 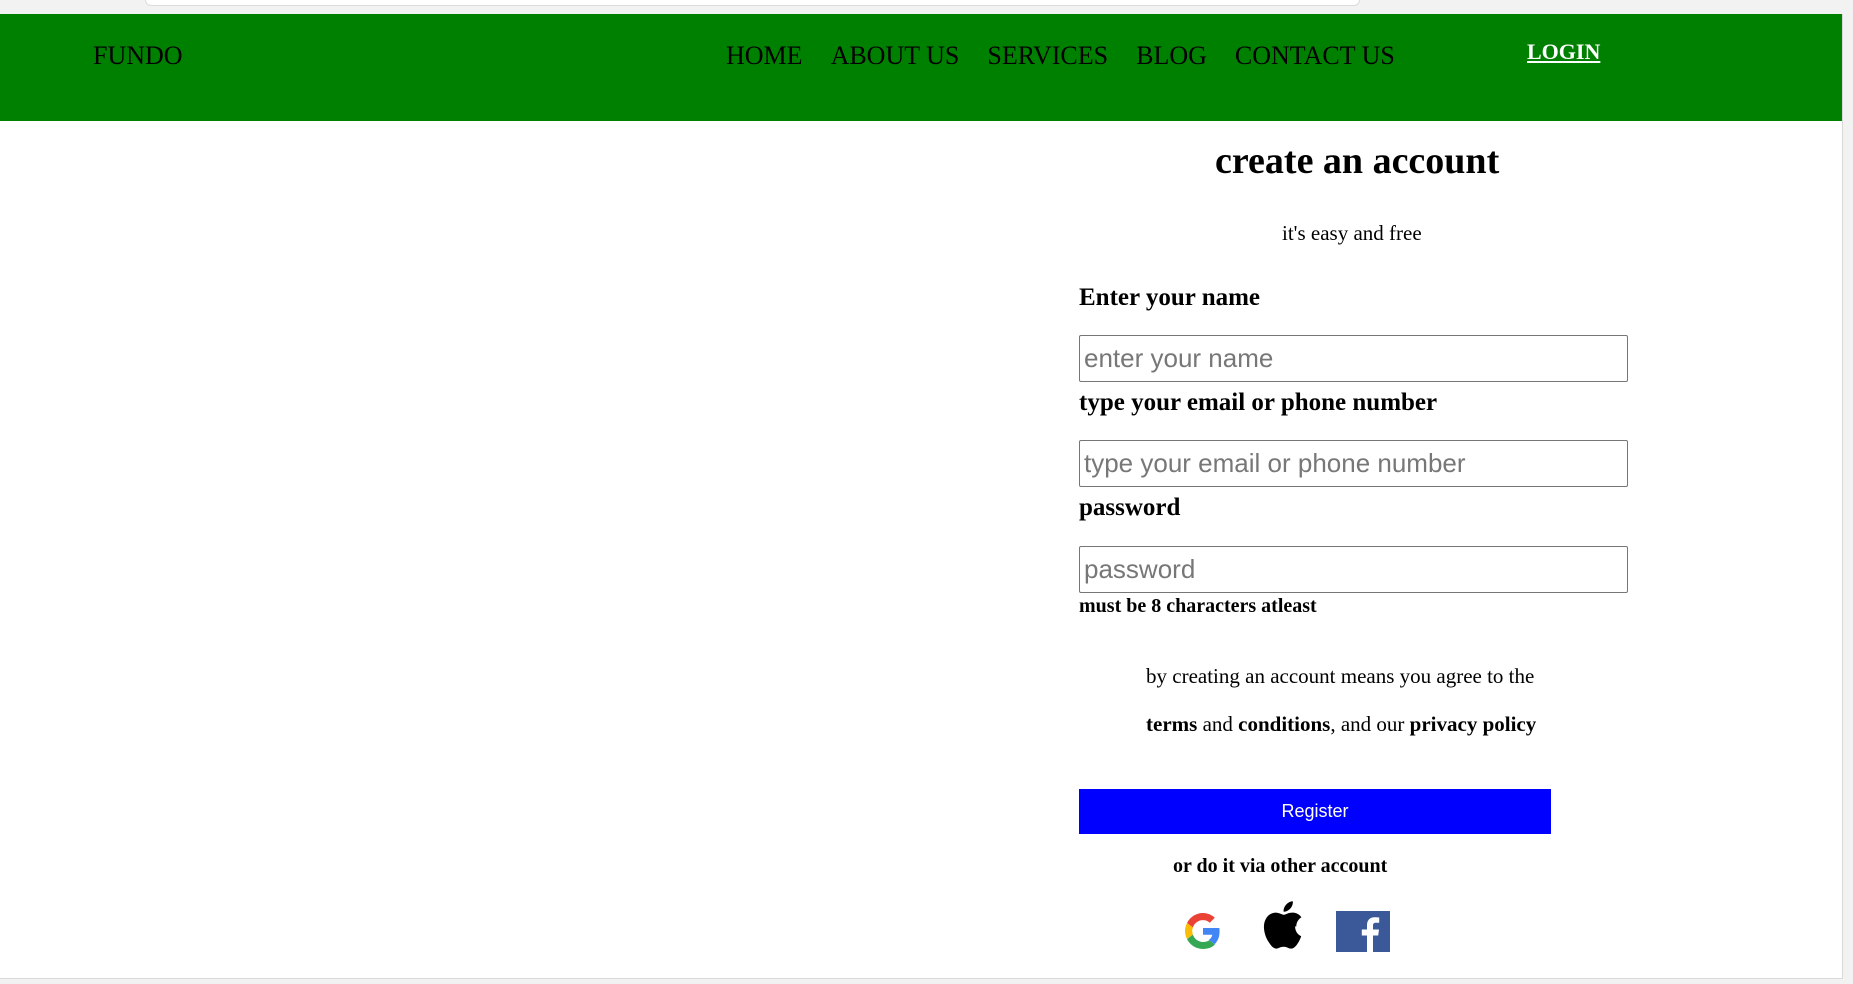 I want to click on main-navigation: HOME ABOUT US SERVICES BLOG CONTACT US, so click(x=1060, y=56).